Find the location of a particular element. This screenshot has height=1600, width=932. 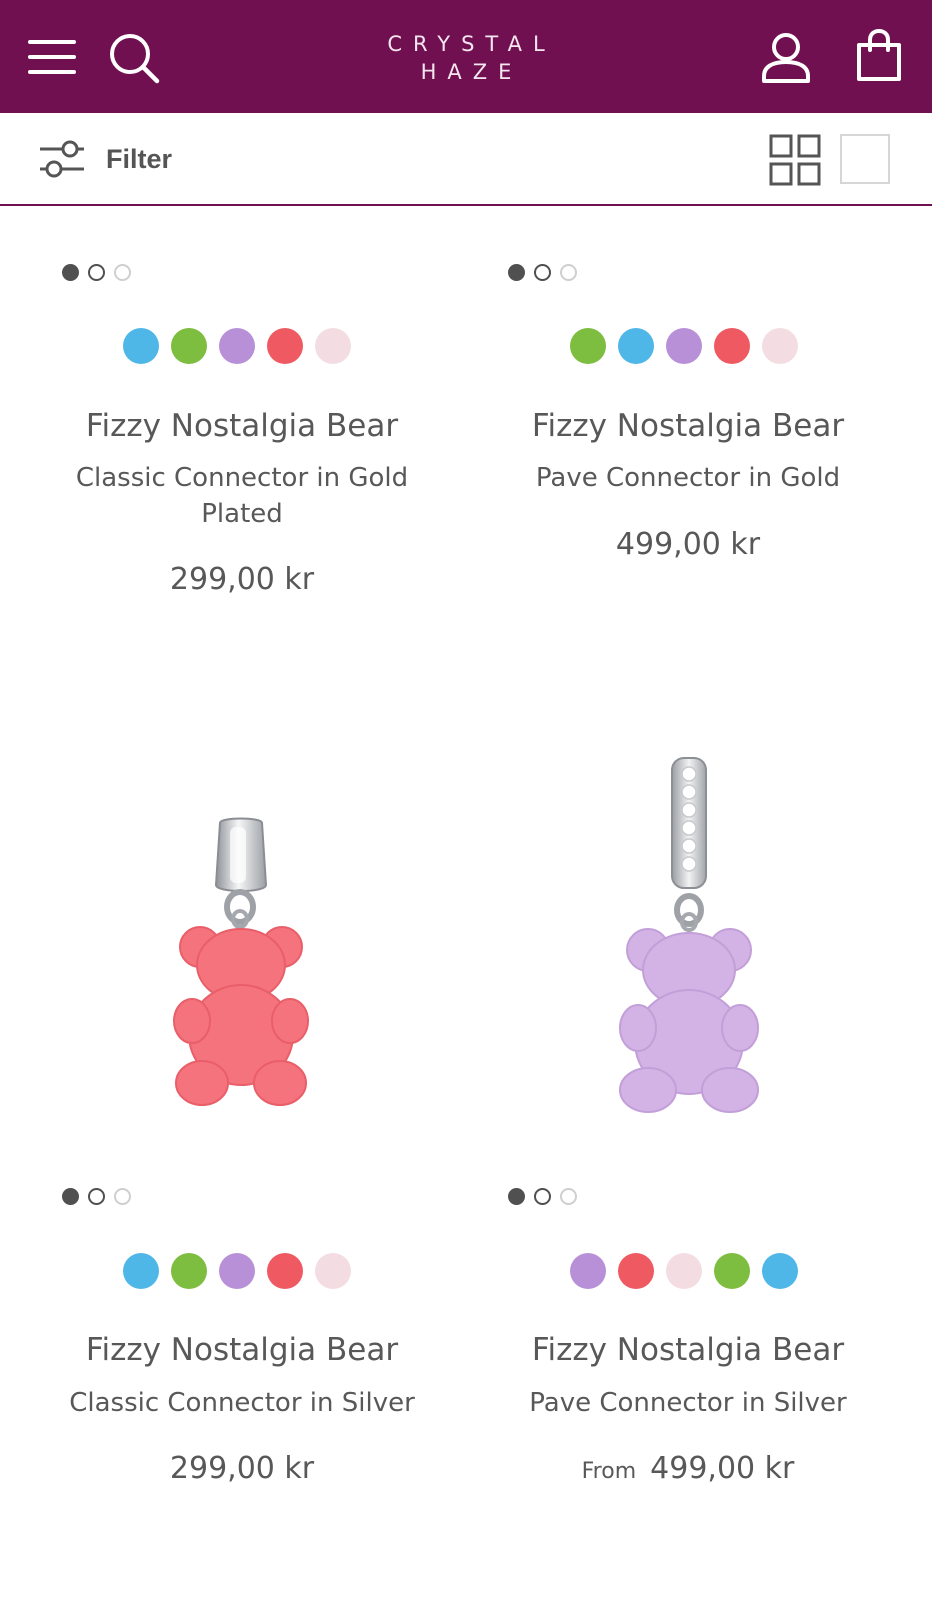

product-variant-line-2: Plated is located at coordinates (242, 514).